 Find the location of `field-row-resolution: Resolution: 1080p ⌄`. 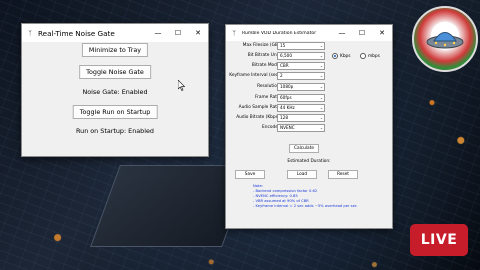

field-row-resolution: Resolution: 1080p ⌄ is located at coordinates (309, 87).